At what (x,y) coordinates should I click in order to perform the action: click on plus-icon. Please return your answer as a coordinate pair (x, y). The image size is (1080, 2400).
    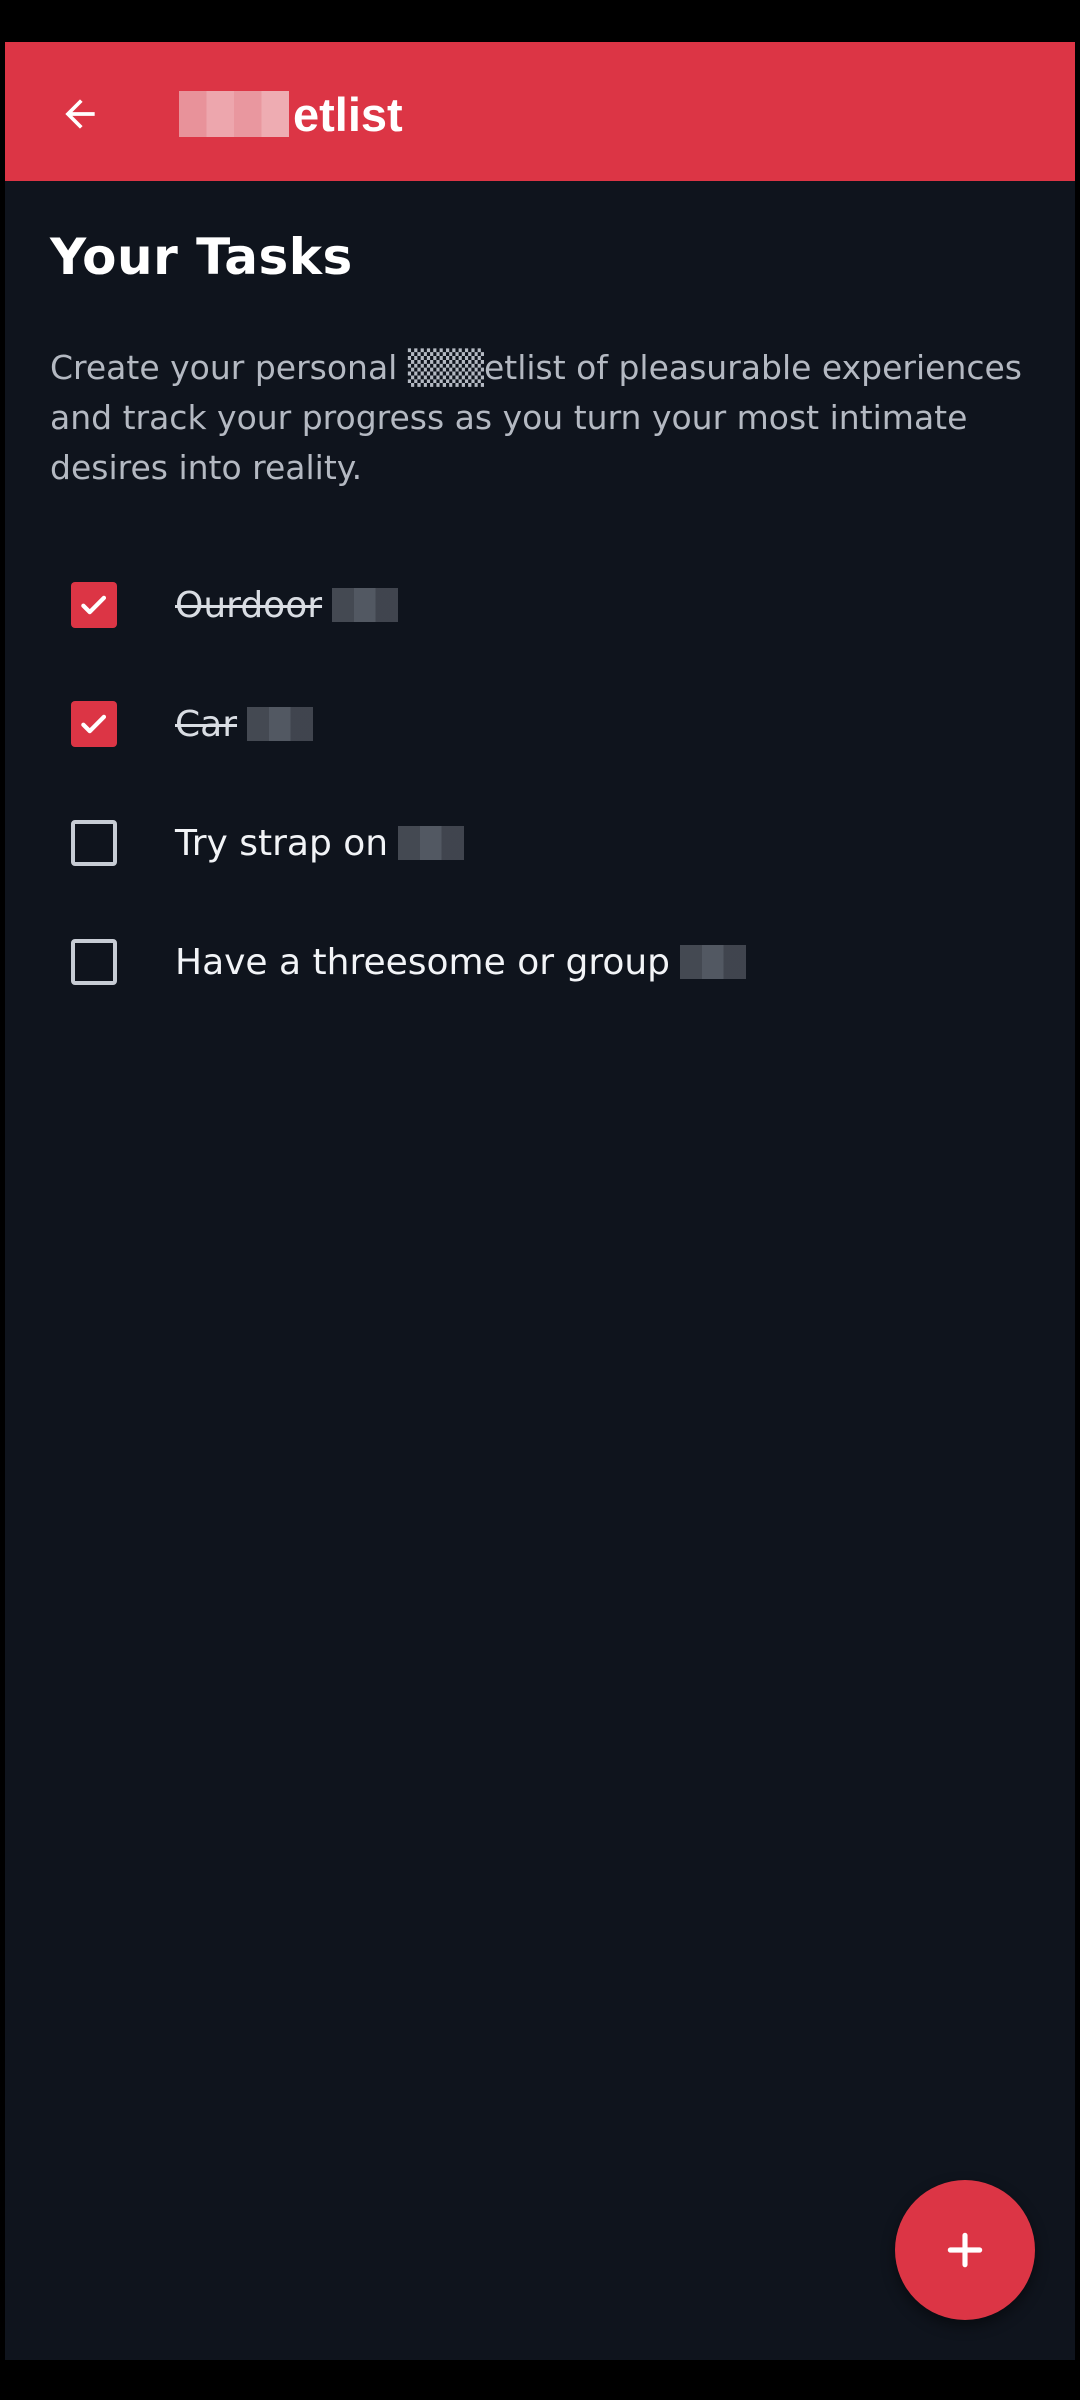
    Looking at the image, I should click on (965, 2250).